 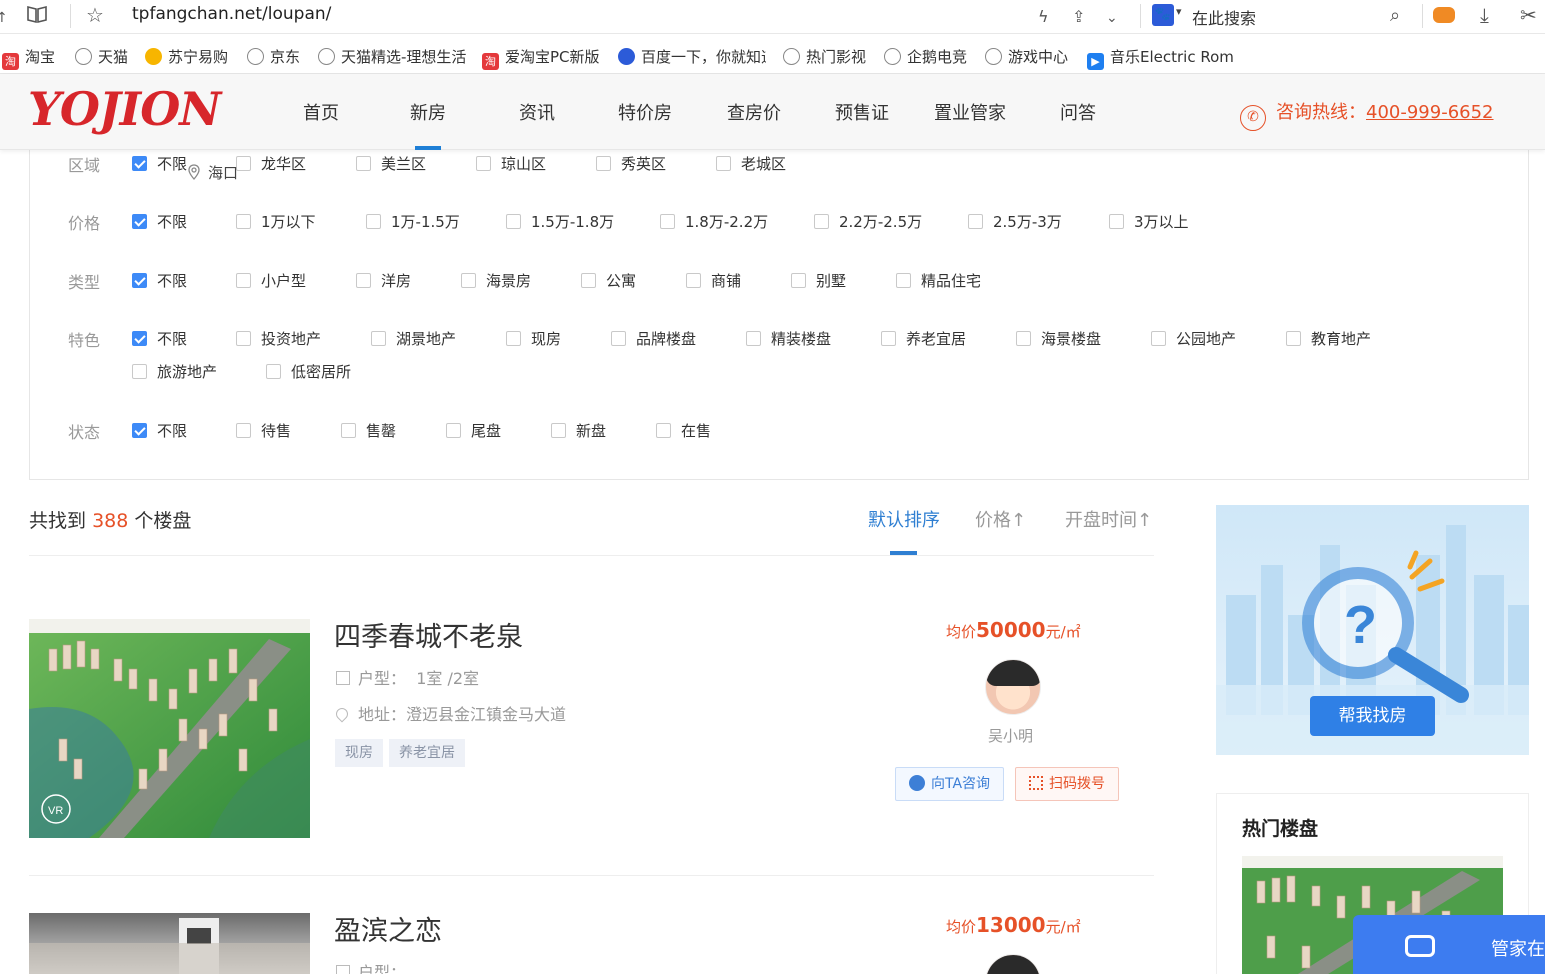 I want to click on filter-option: 售罄, so click(x=368, y=430).